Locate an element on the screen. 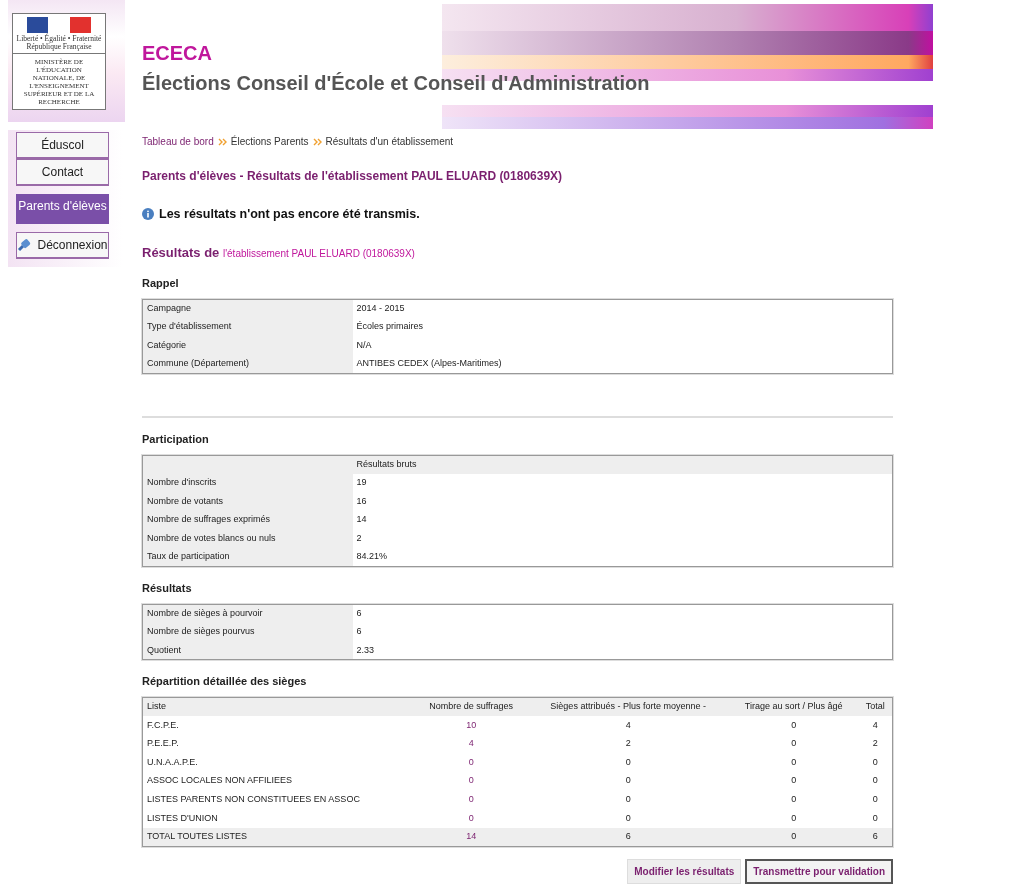 This screenshot has height=896, width=1027. cell-value: N/A is located at coordinates (622, 346).